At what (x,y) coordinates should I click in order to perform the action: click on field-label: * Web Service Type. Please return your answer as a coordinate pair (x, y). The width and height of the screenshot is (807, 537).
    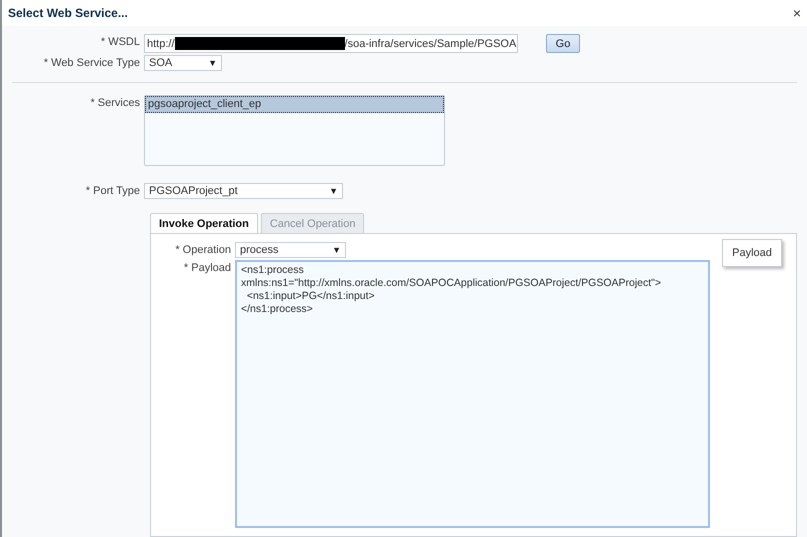
    Looking at the image, I should click on (91, 62).